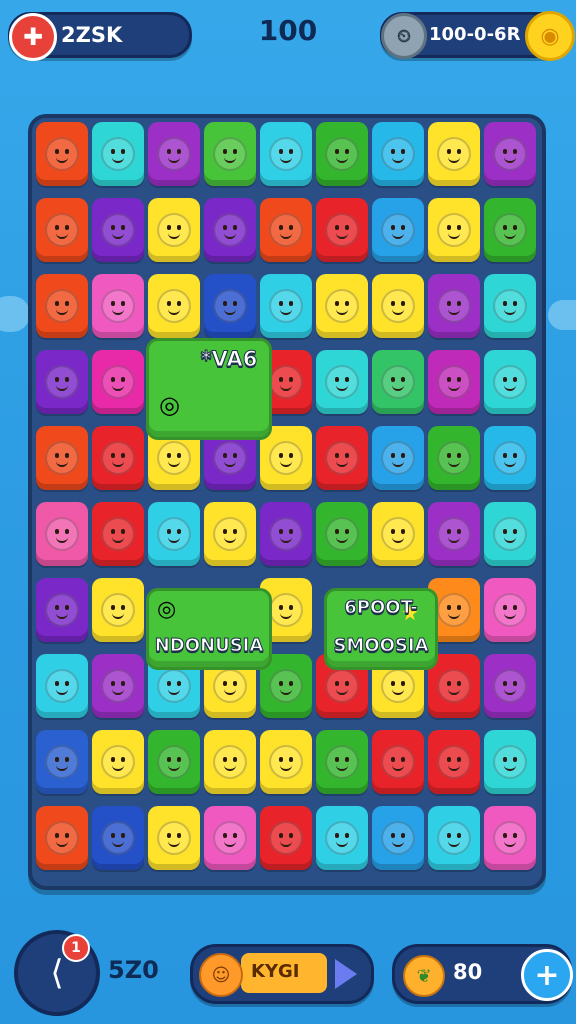  What do you see at coordinates (550, 36) in the screenshot?
I see `coin-icon: ◉` at bounding box center [550, 36].